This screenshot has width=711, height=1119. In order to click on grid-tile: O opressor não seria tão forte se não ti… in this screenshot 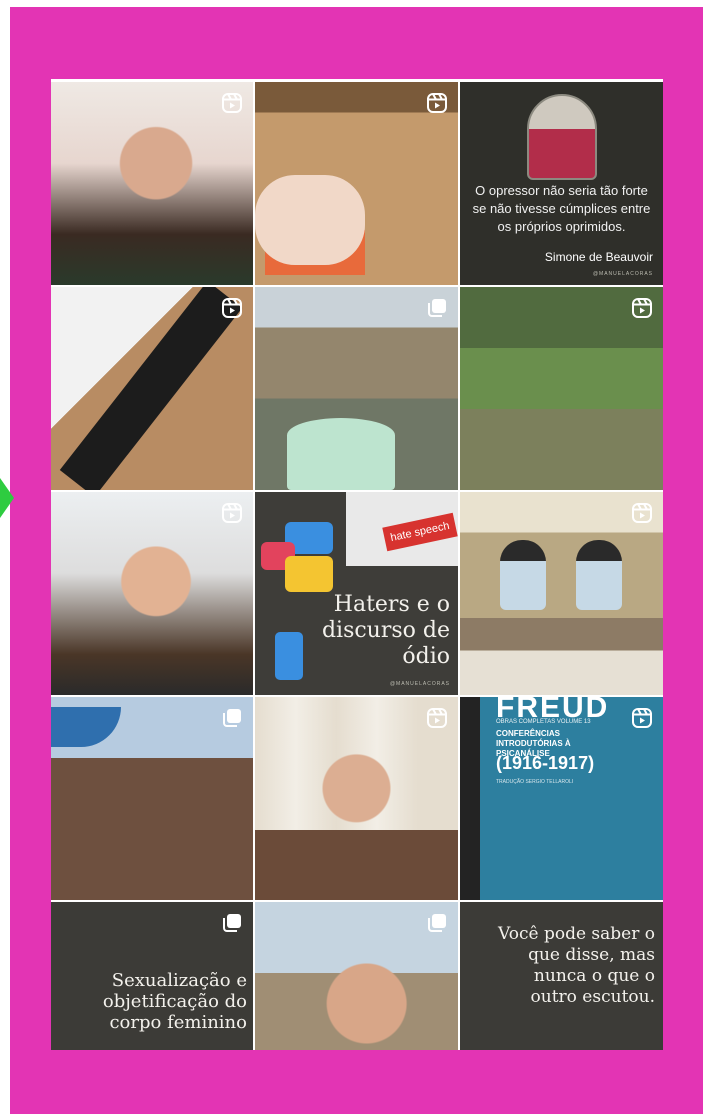, I will do `click(561, 183)`.